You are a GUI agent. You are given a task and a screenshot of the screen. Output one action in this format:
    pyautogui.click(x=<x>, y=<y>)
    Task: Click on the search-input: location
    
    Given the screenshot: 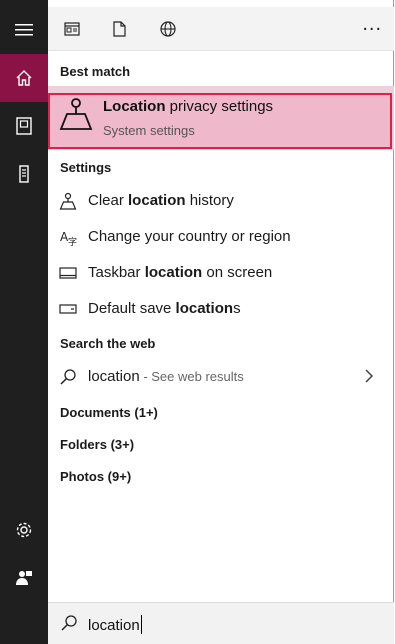 What is the action you would take?
    pyautogui.click(x=115, y=624)
    